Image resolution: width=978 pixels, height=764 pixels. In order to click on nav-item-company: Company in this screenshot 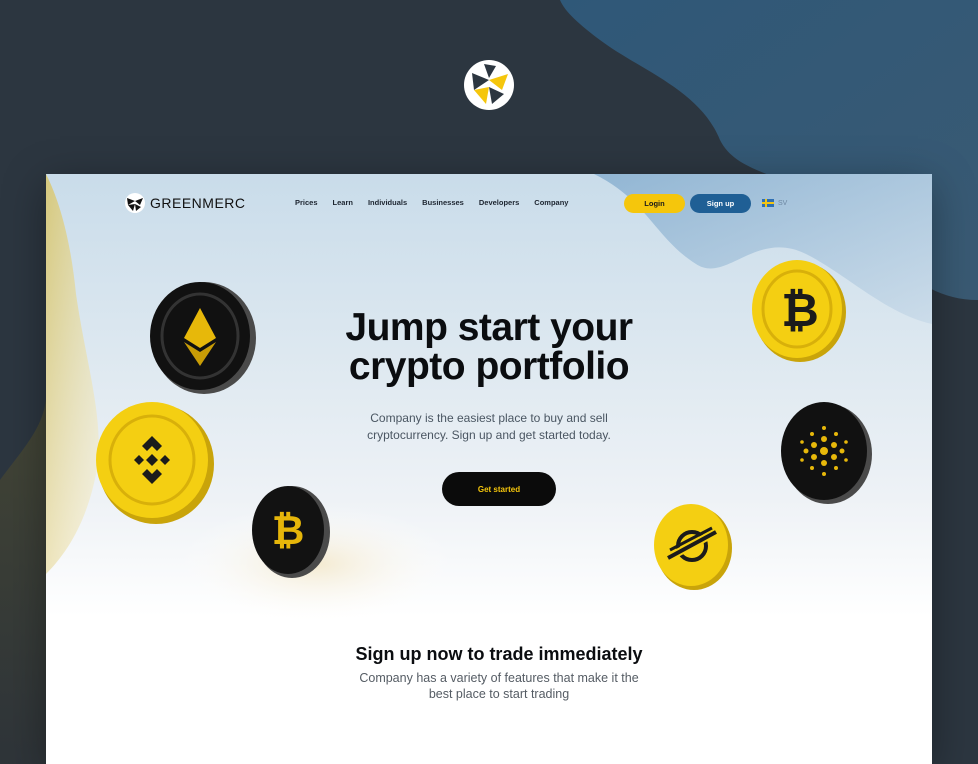, I will do `click(551, 202)`.